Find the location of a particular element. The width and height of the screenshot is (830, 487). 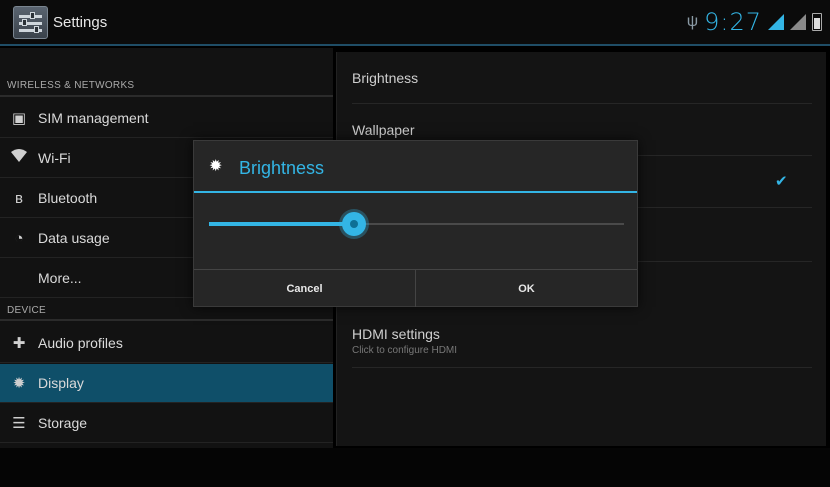

clock: 9:27 is located at coordinates (733, 22).